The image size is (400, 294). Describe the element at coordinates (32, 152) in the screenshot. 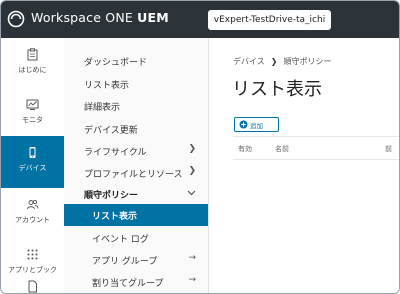

I see `device-icon` at that location.